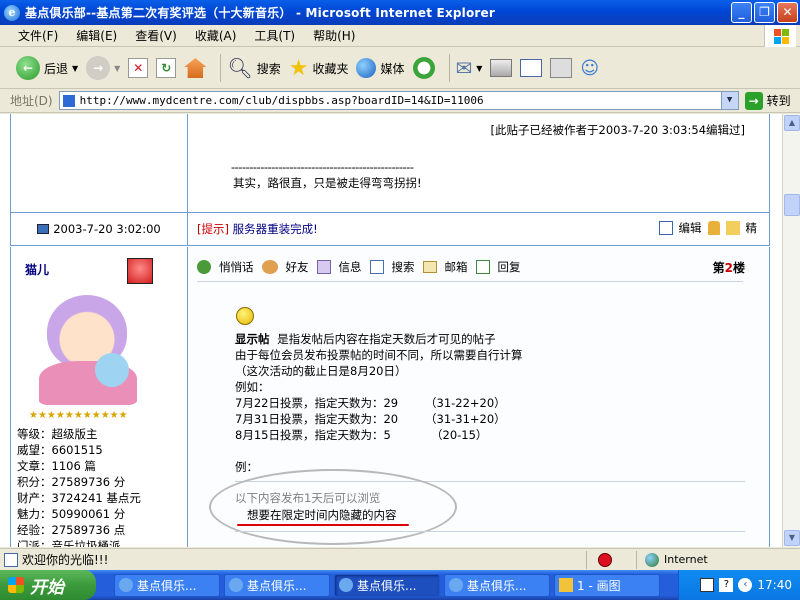 This screenshot has height=600, width=800. Describe the element at coordinates (156, 35) in the screenshot. I see `menu-view: 查看(V)` at that location.